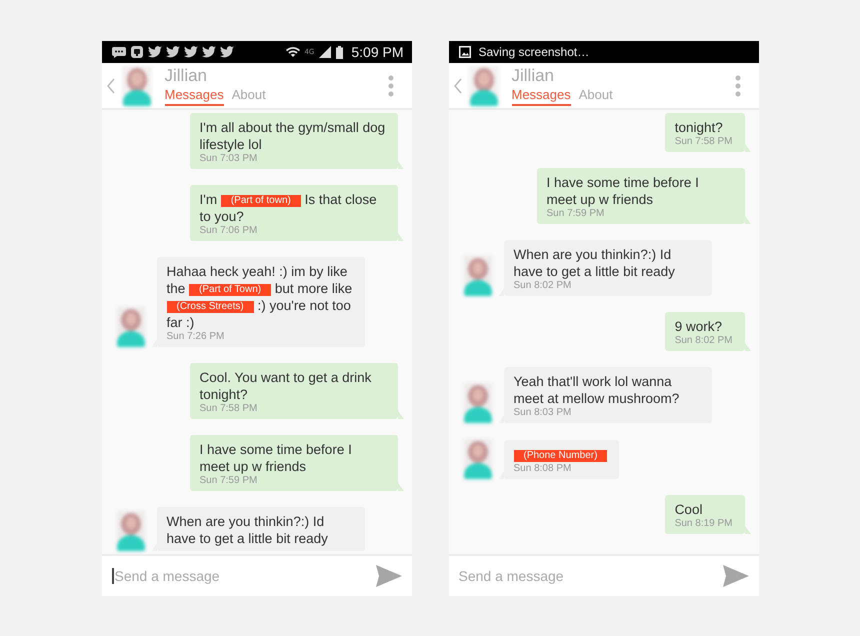 The height and width of the screenshot is (636, 860). I want to click on image-icon, so click(464, 52).